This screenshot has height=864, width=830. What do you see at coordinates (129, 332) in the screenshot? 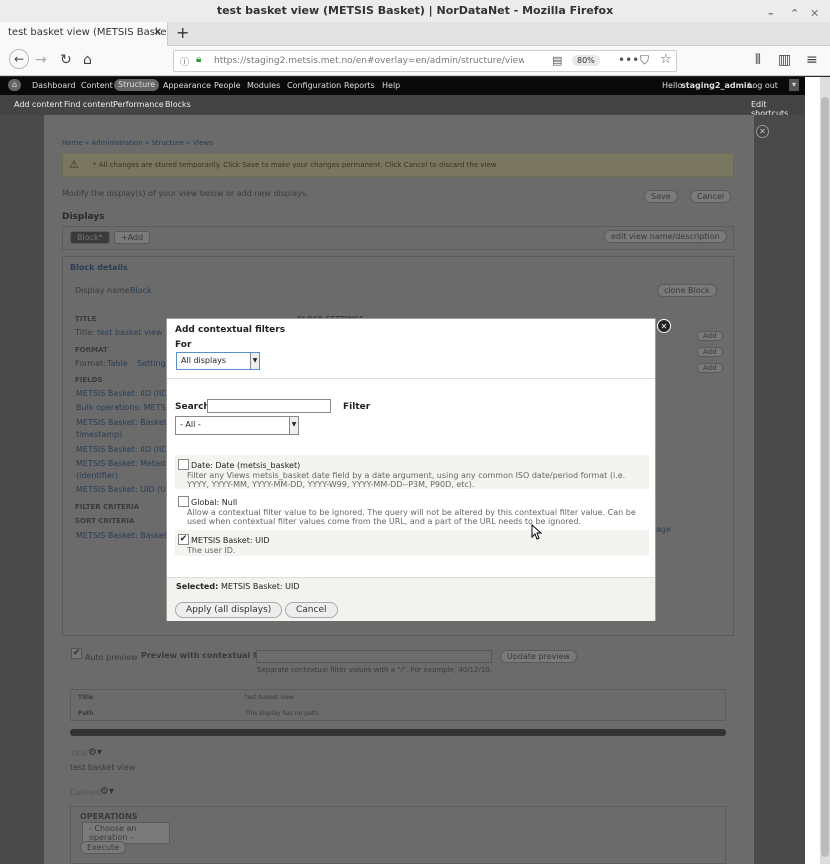
I see `title-link: test basket view` at bounding box center [129, 332].